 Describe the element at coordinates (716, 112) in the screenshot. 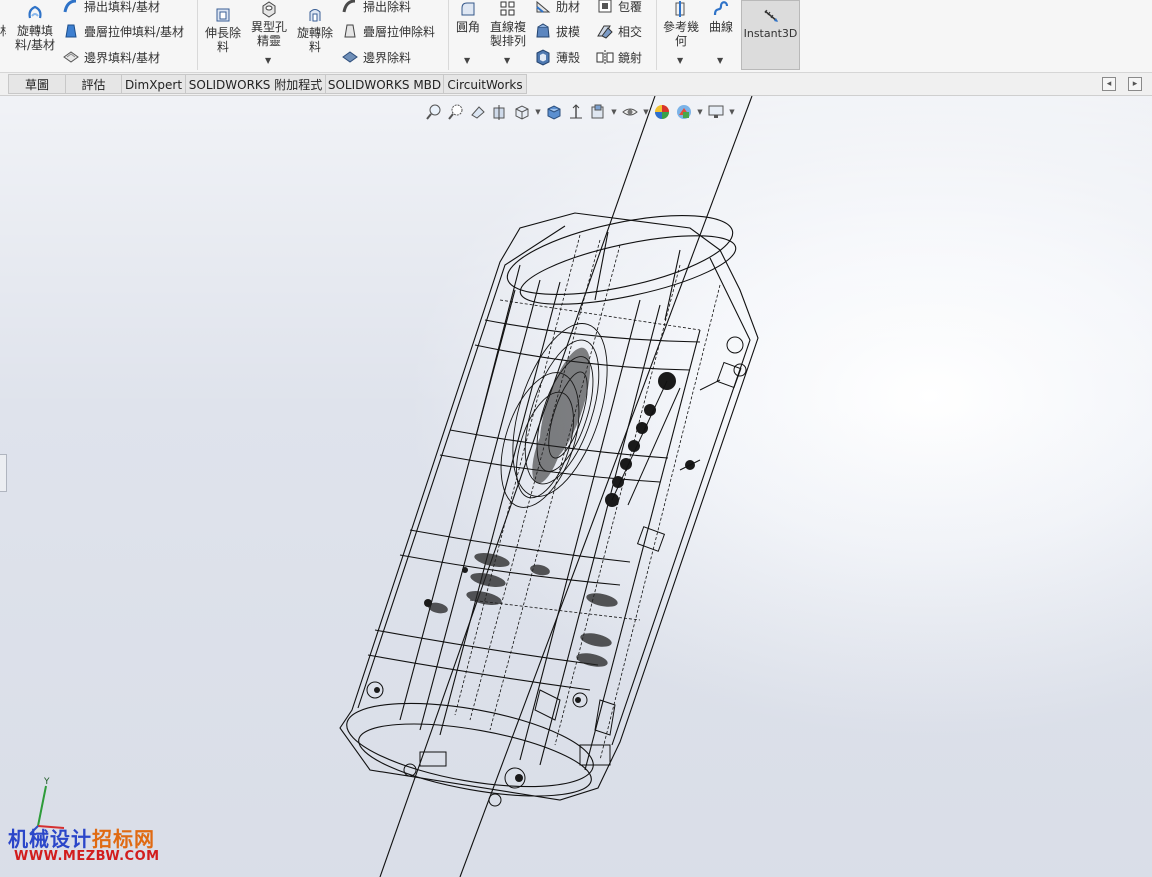

I see `display-monitor-icon` at that location.